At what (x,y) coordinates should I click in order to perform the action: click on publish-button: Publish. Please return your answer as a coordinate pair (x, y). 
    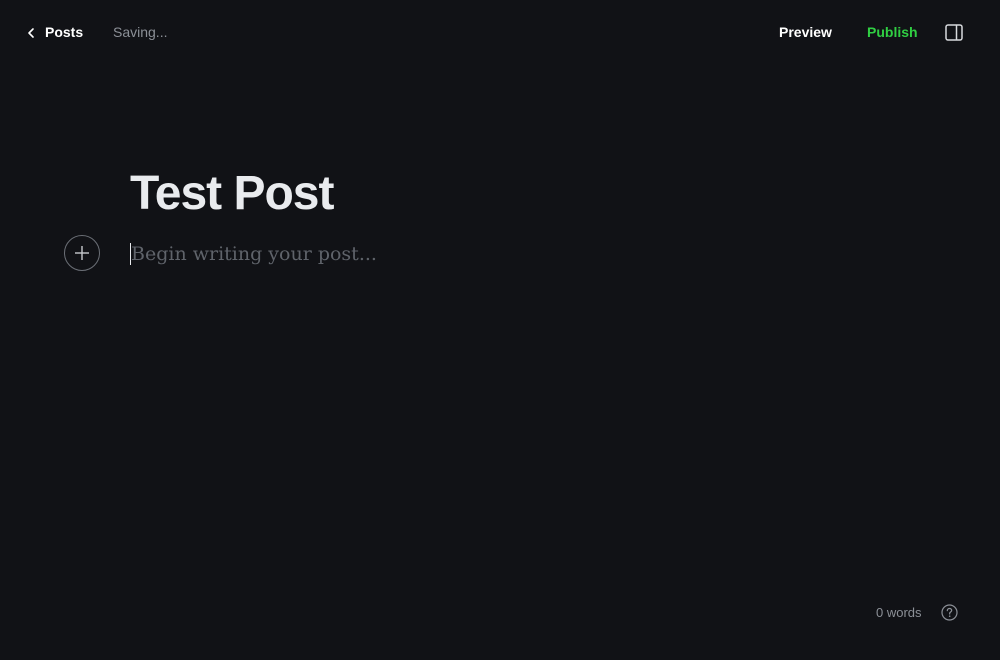
    Looking at the image, I should click on (892, 32).